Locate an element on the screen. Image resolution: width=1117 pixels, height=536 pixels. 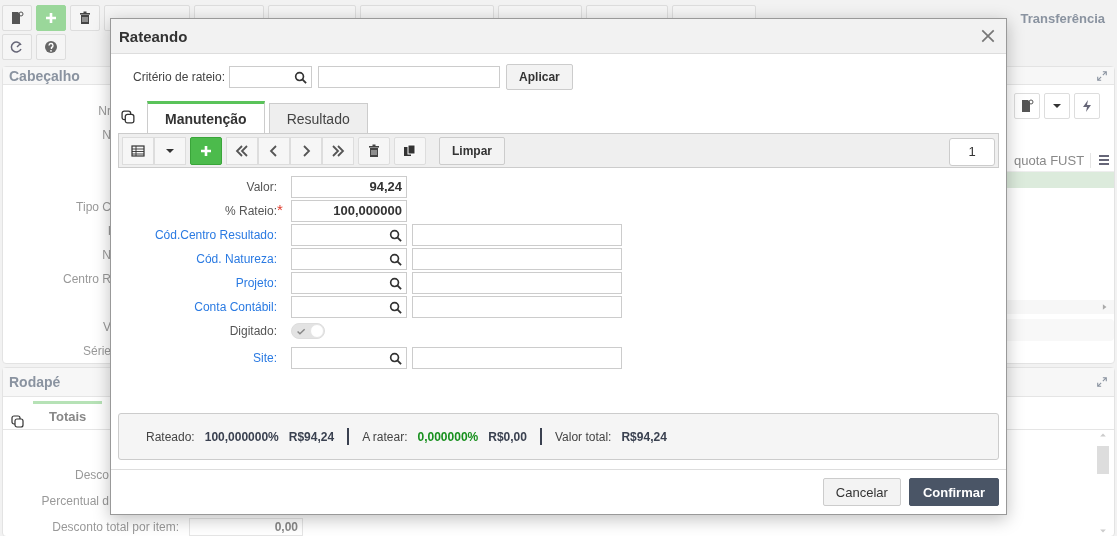
grid-view-button is located at coordinates (138, 150).